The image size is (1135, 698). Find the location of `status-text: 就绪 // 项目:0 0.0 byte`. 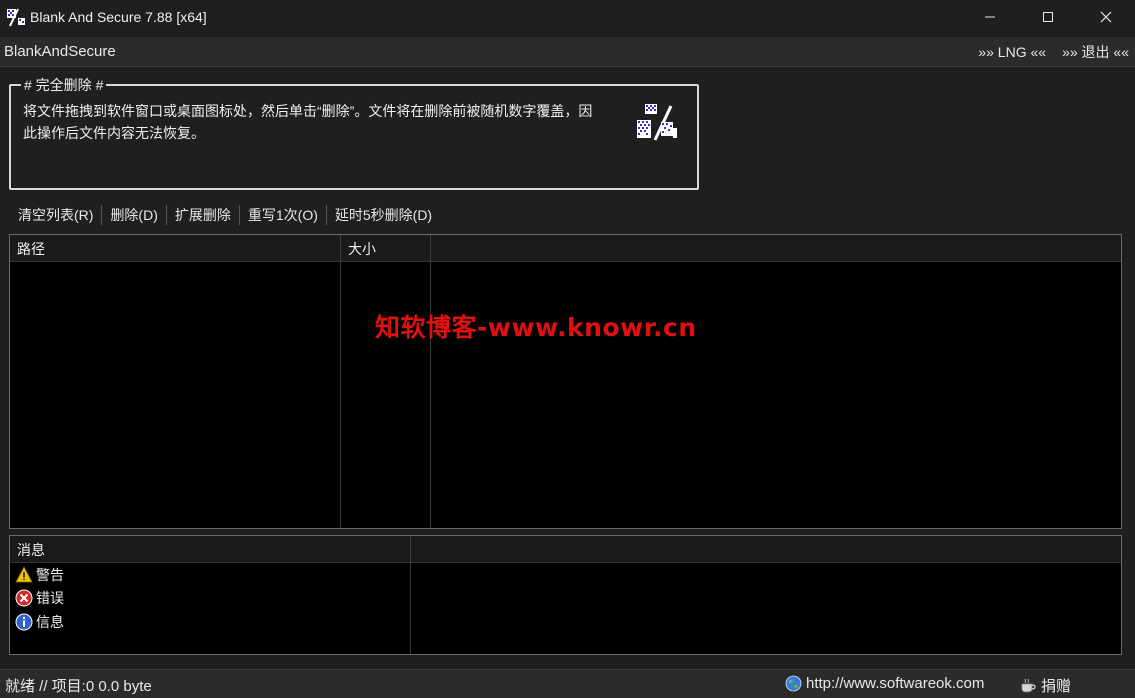

status-text: 就绪 // 项目:0 0.0 byte is located at coordinates (78, 686).